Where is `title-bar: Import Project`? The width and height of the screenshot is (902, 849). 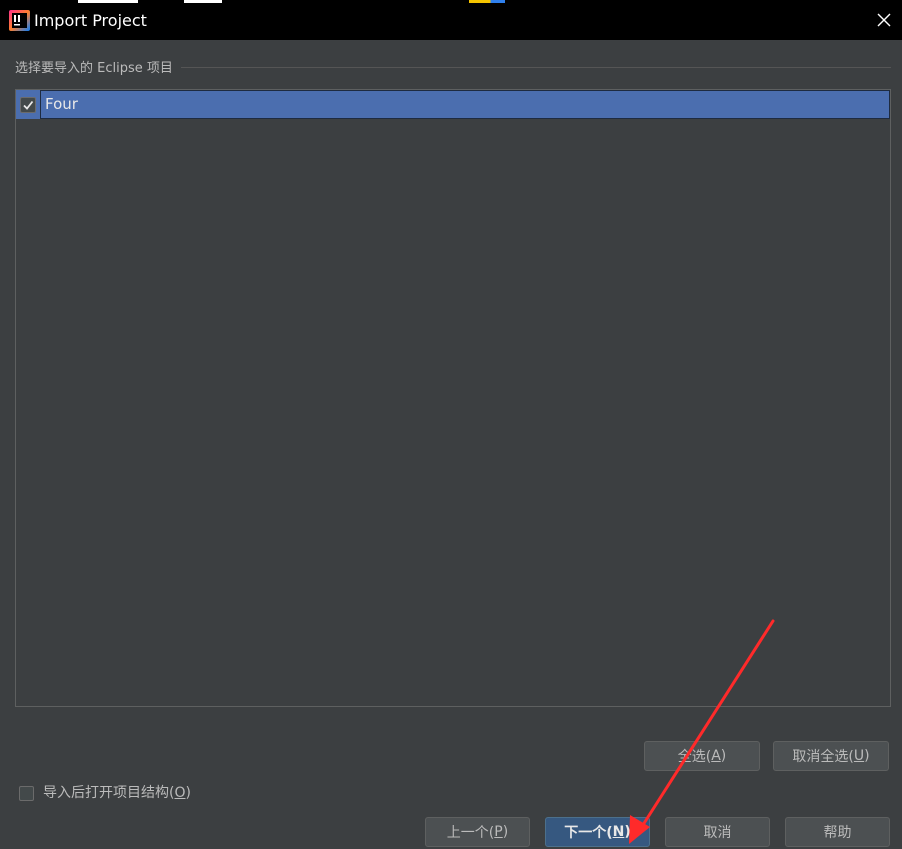 title-bar: Import Project is located at coordinates (451, 20).